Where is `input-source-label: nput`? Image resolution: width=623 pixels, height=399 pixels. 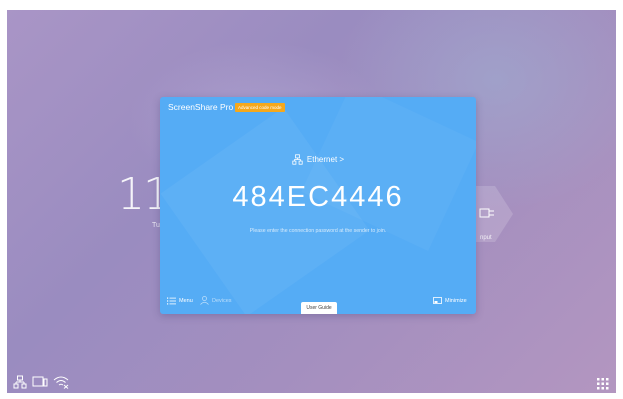 input-source-label: nput is located at coordinates (486, 238).